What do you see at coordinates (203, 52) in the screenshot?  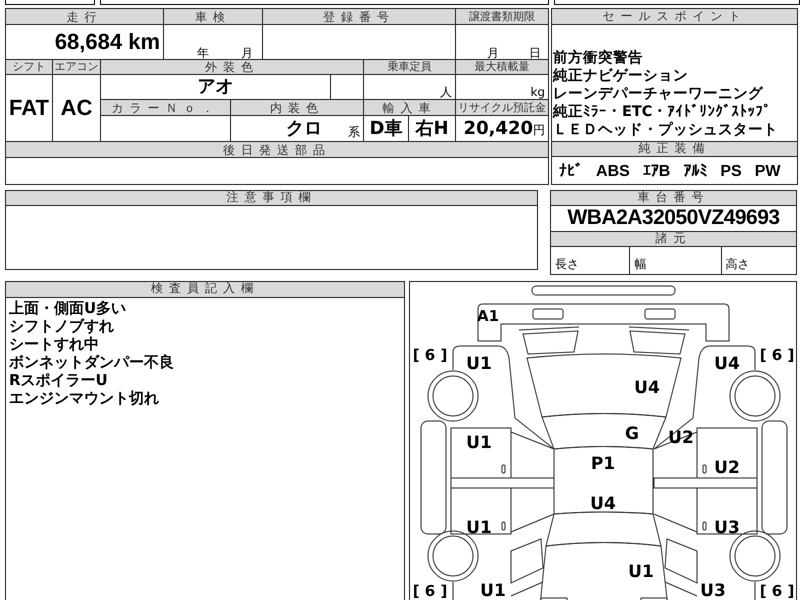 I see `unit-label: 年` at bounding box center [203, 52].